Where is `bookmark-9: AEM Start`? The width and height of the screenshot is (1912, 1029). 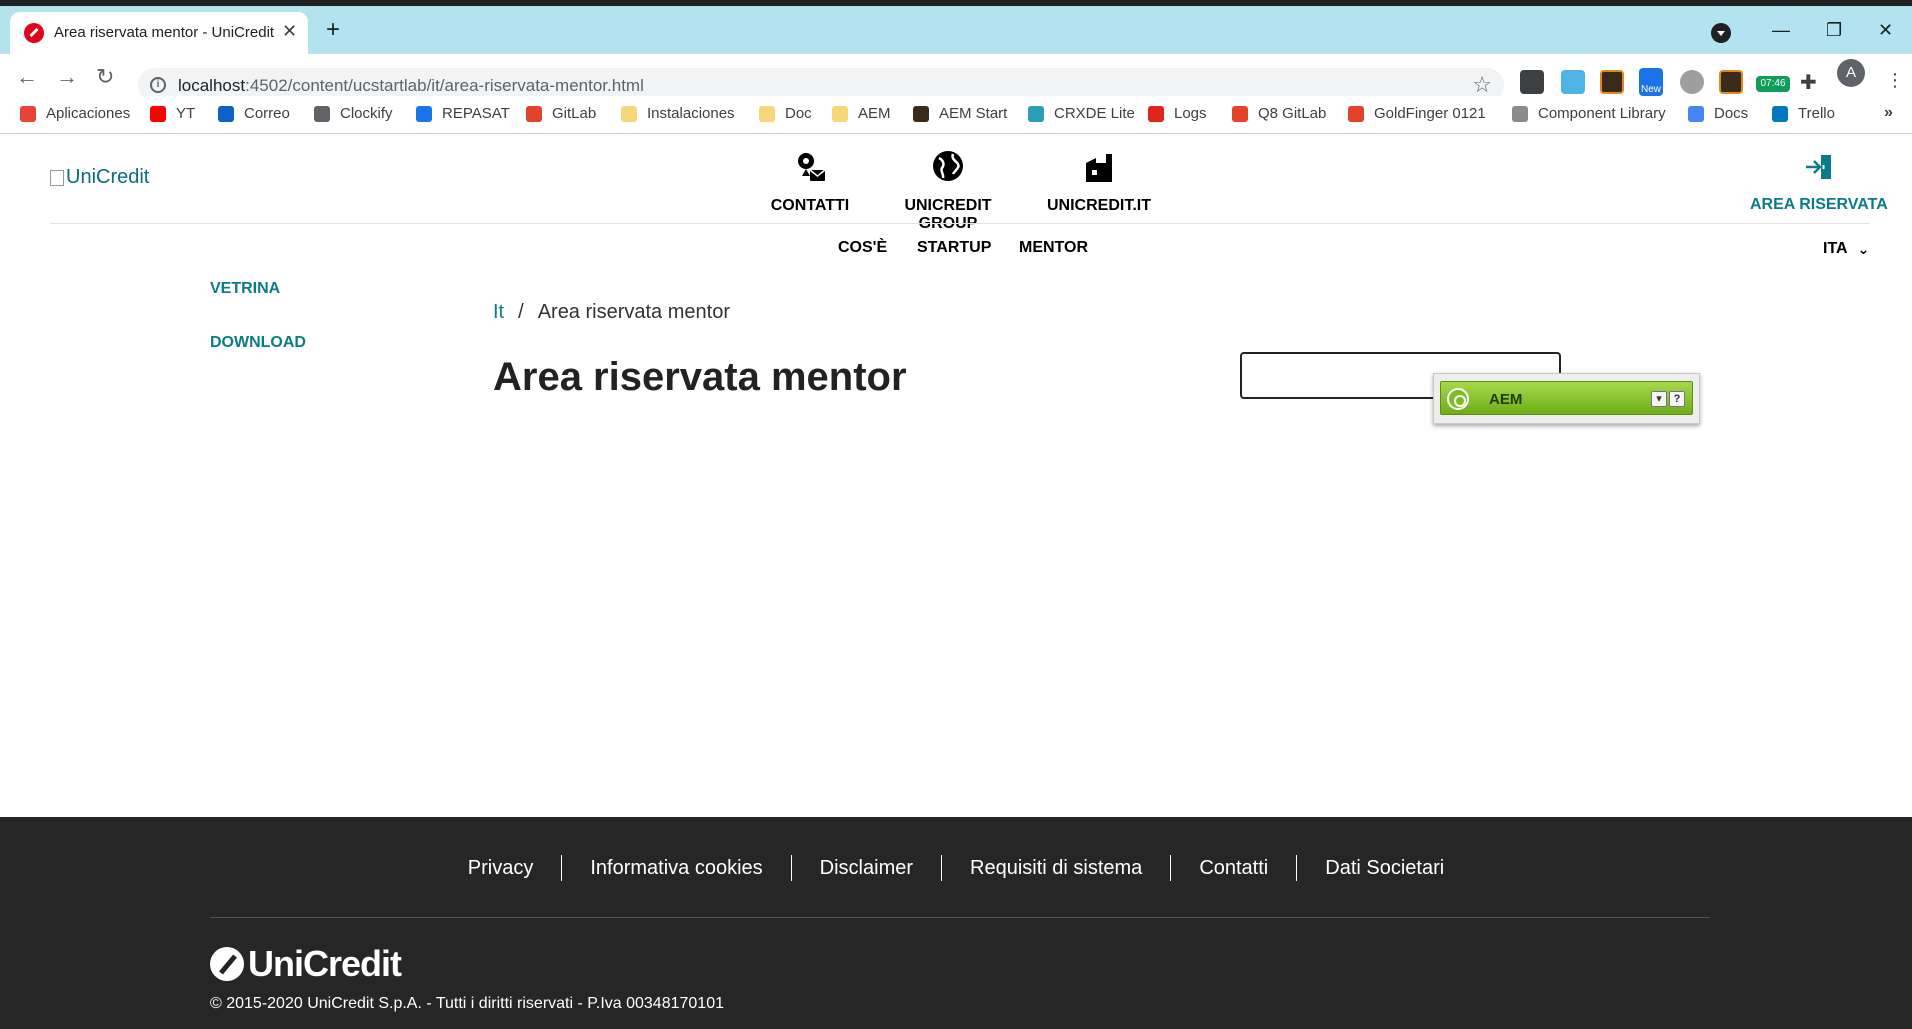
bookmark-9: AEM Start is located at coordinates (960, 113).